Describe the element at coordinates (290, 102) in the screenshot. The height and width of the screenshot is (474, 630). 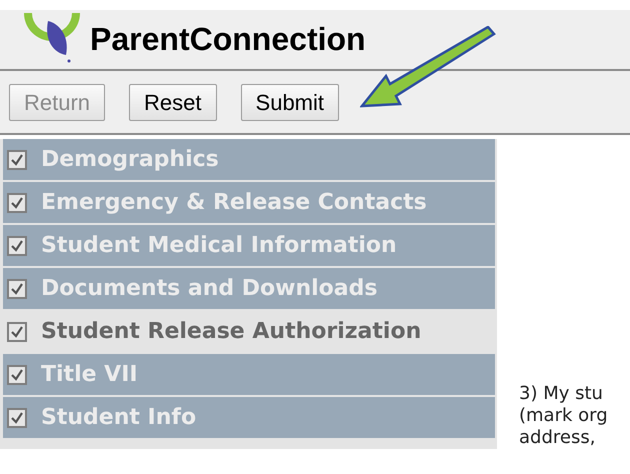
I see `toolbar-button: Submit` at that location.